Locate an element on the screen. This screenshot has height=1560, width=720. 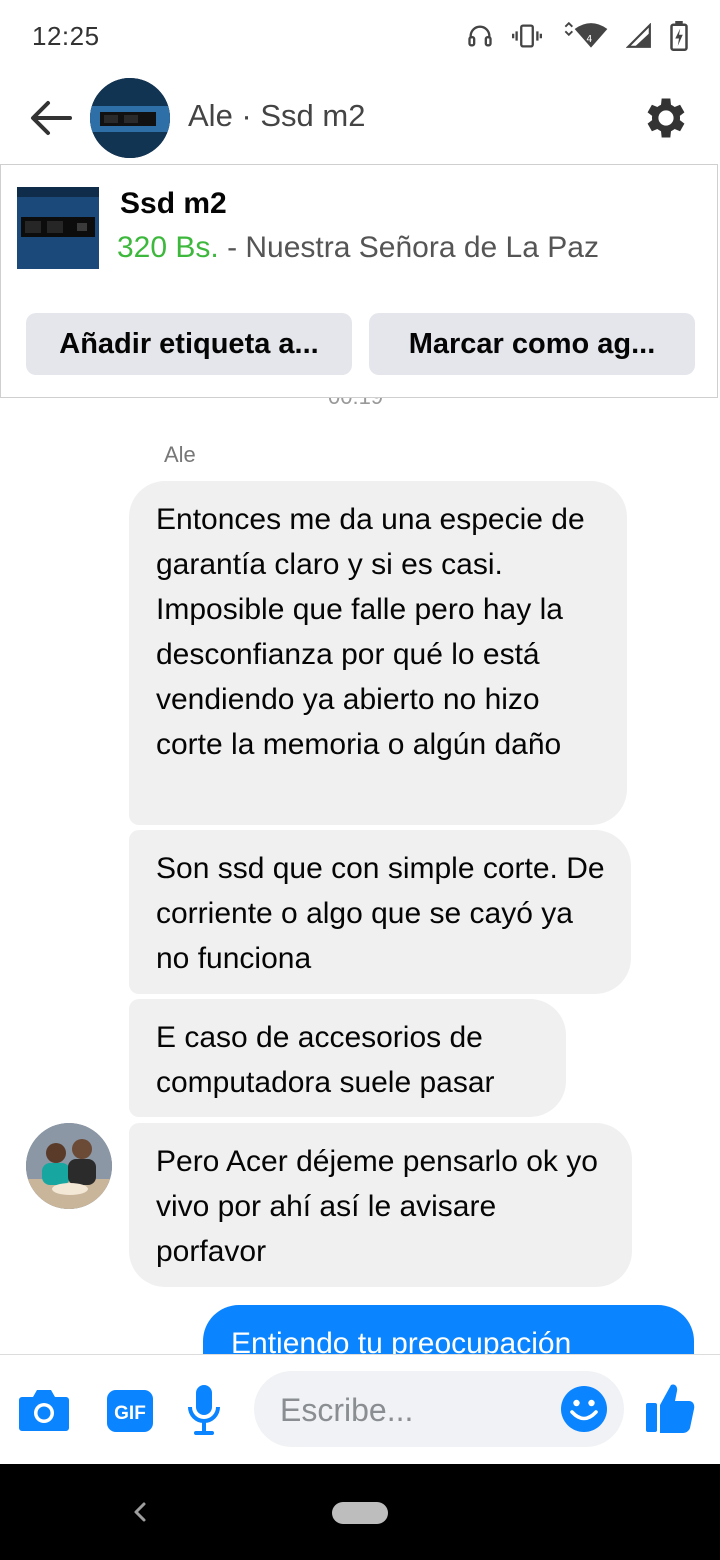
message-input is located at coordinates (415, 1410).